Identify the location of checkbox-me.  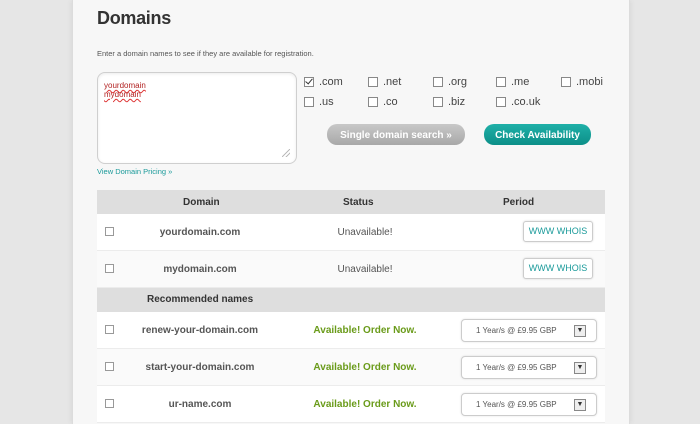
(501, 82).